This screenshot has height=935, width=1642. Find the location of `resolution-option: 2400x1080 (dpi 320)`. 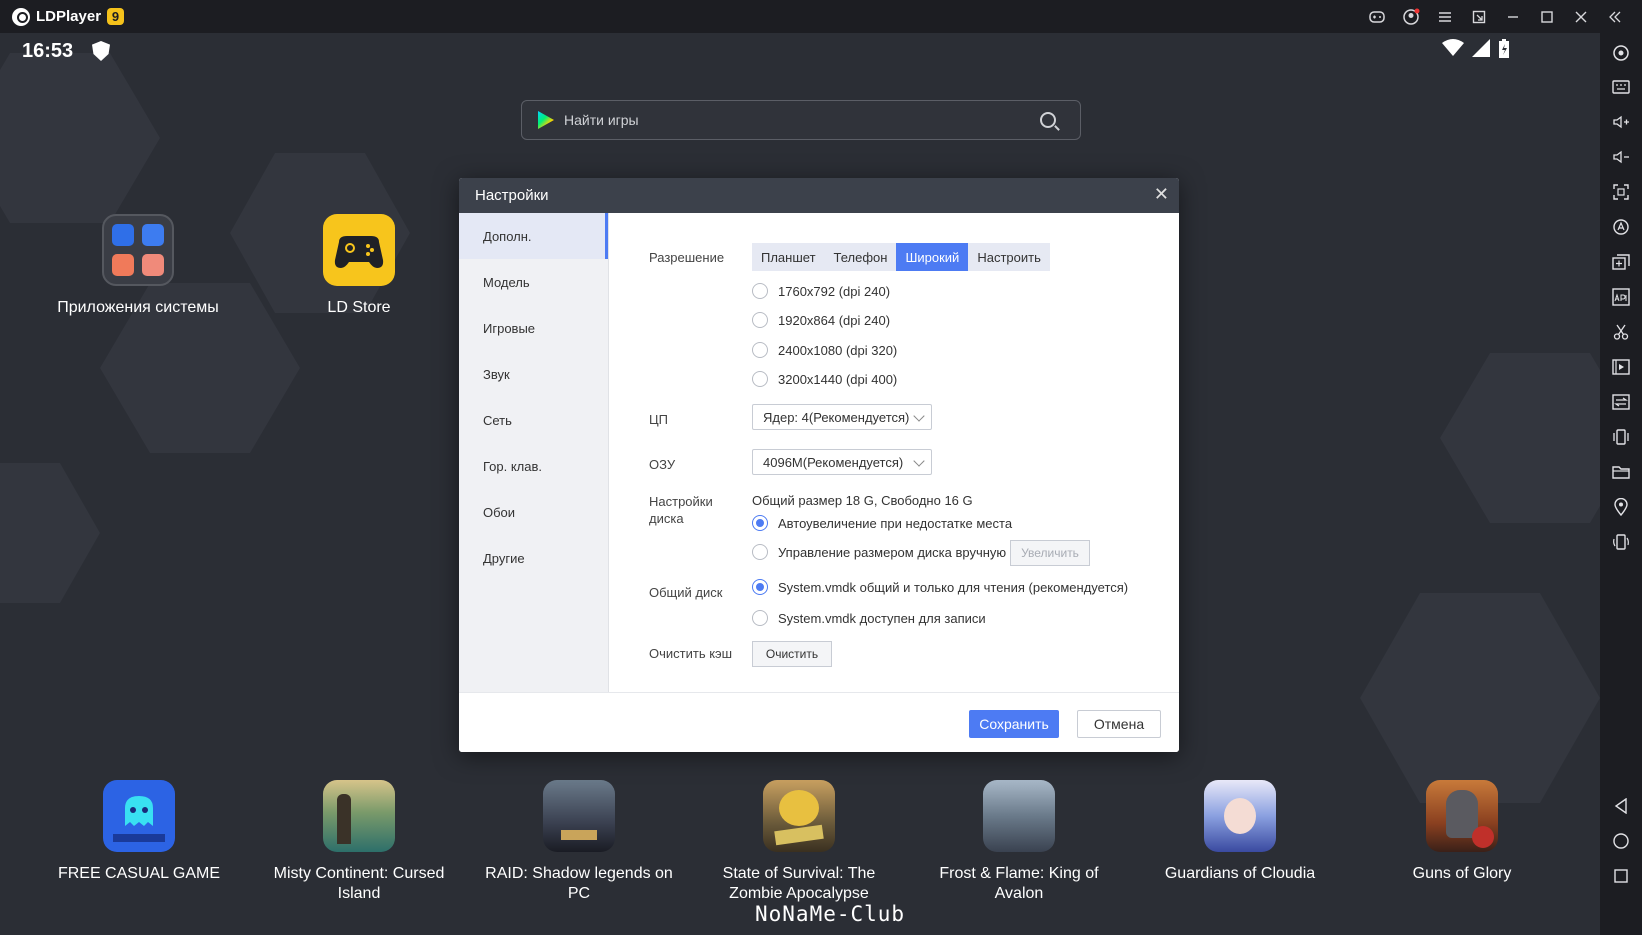

resolution-option: 2400x1080 (dpi 320) is located at coordinates (824, 350).